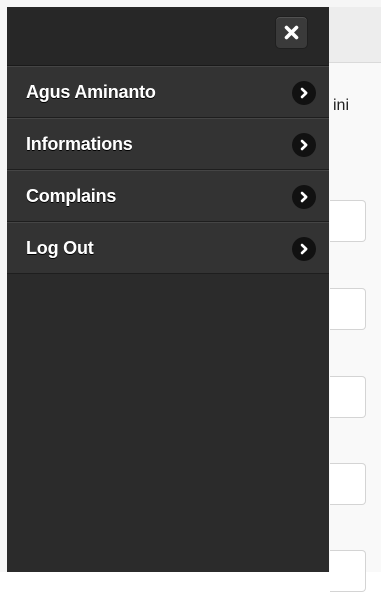 Image resolution: width=381 pixels, height=592 pixels. What do you see at coordinates (60, 248) in the screenshot?
I see `menu-item-label: Log Out` at bounding box center [60, 248].